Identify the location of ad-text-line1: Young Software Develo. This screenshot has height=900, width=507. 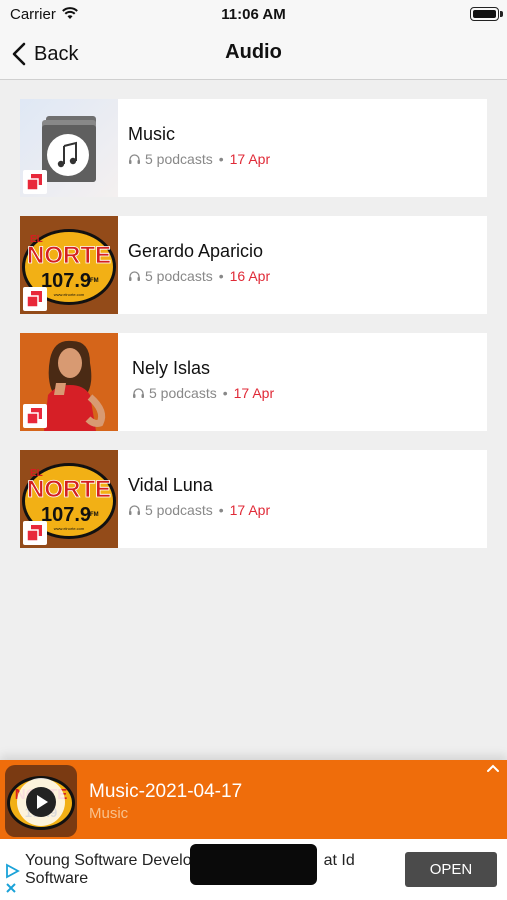
(108, 860).